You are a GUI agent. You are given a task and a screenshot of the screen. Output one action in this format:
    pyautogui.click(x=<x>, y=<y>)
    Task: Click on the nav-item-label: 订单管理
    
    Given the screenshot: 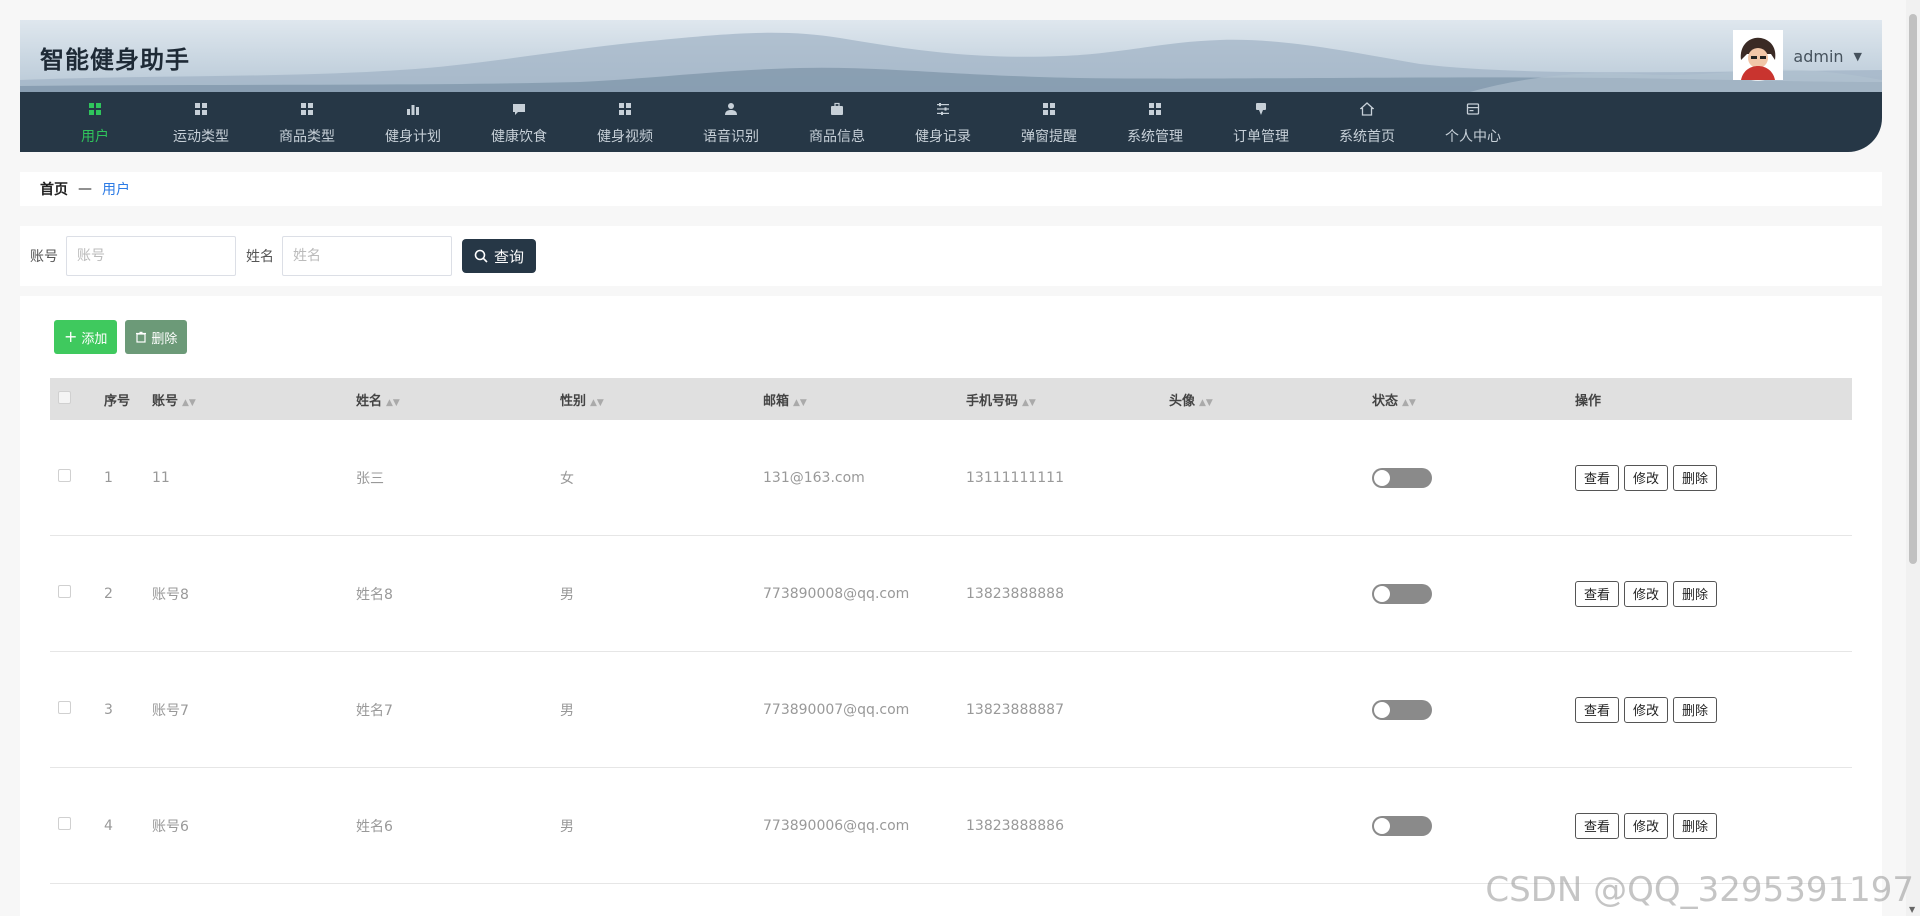 What is the action you would take?
    pyautogui.click(x=1261, y=137)
    